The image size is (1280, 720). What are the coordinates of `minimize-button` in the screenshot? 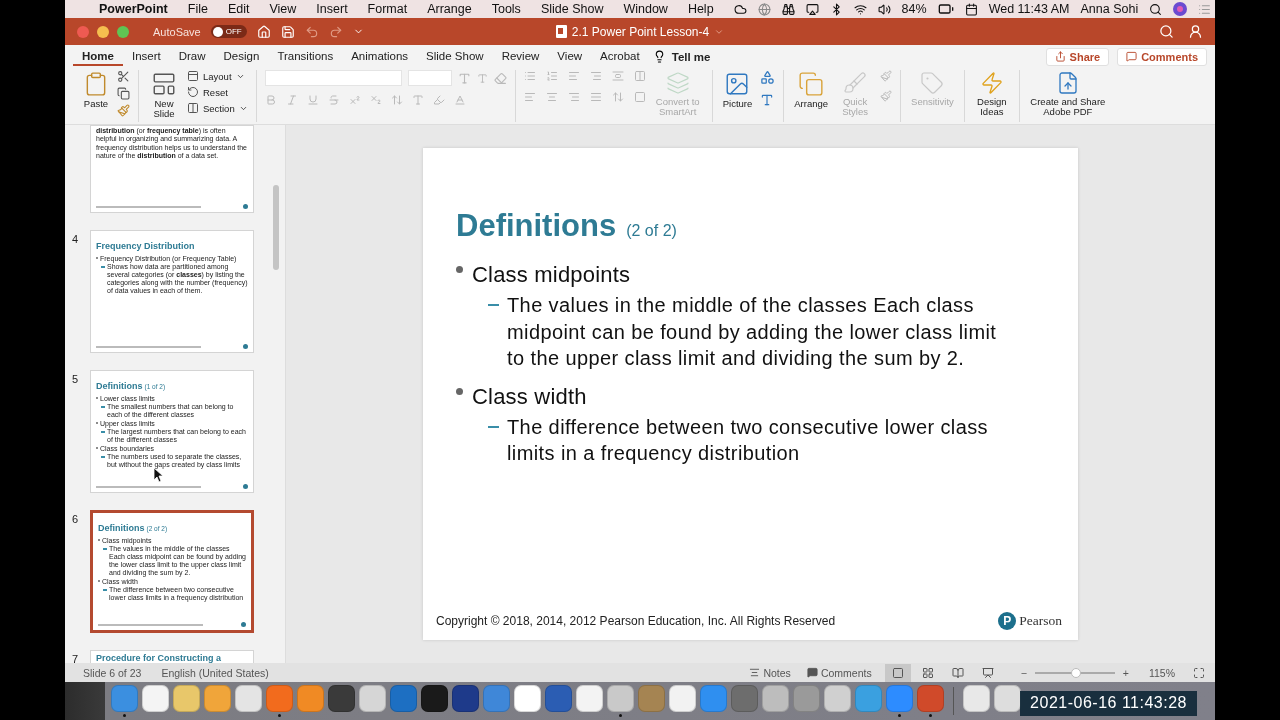 It's located at (103, 31).